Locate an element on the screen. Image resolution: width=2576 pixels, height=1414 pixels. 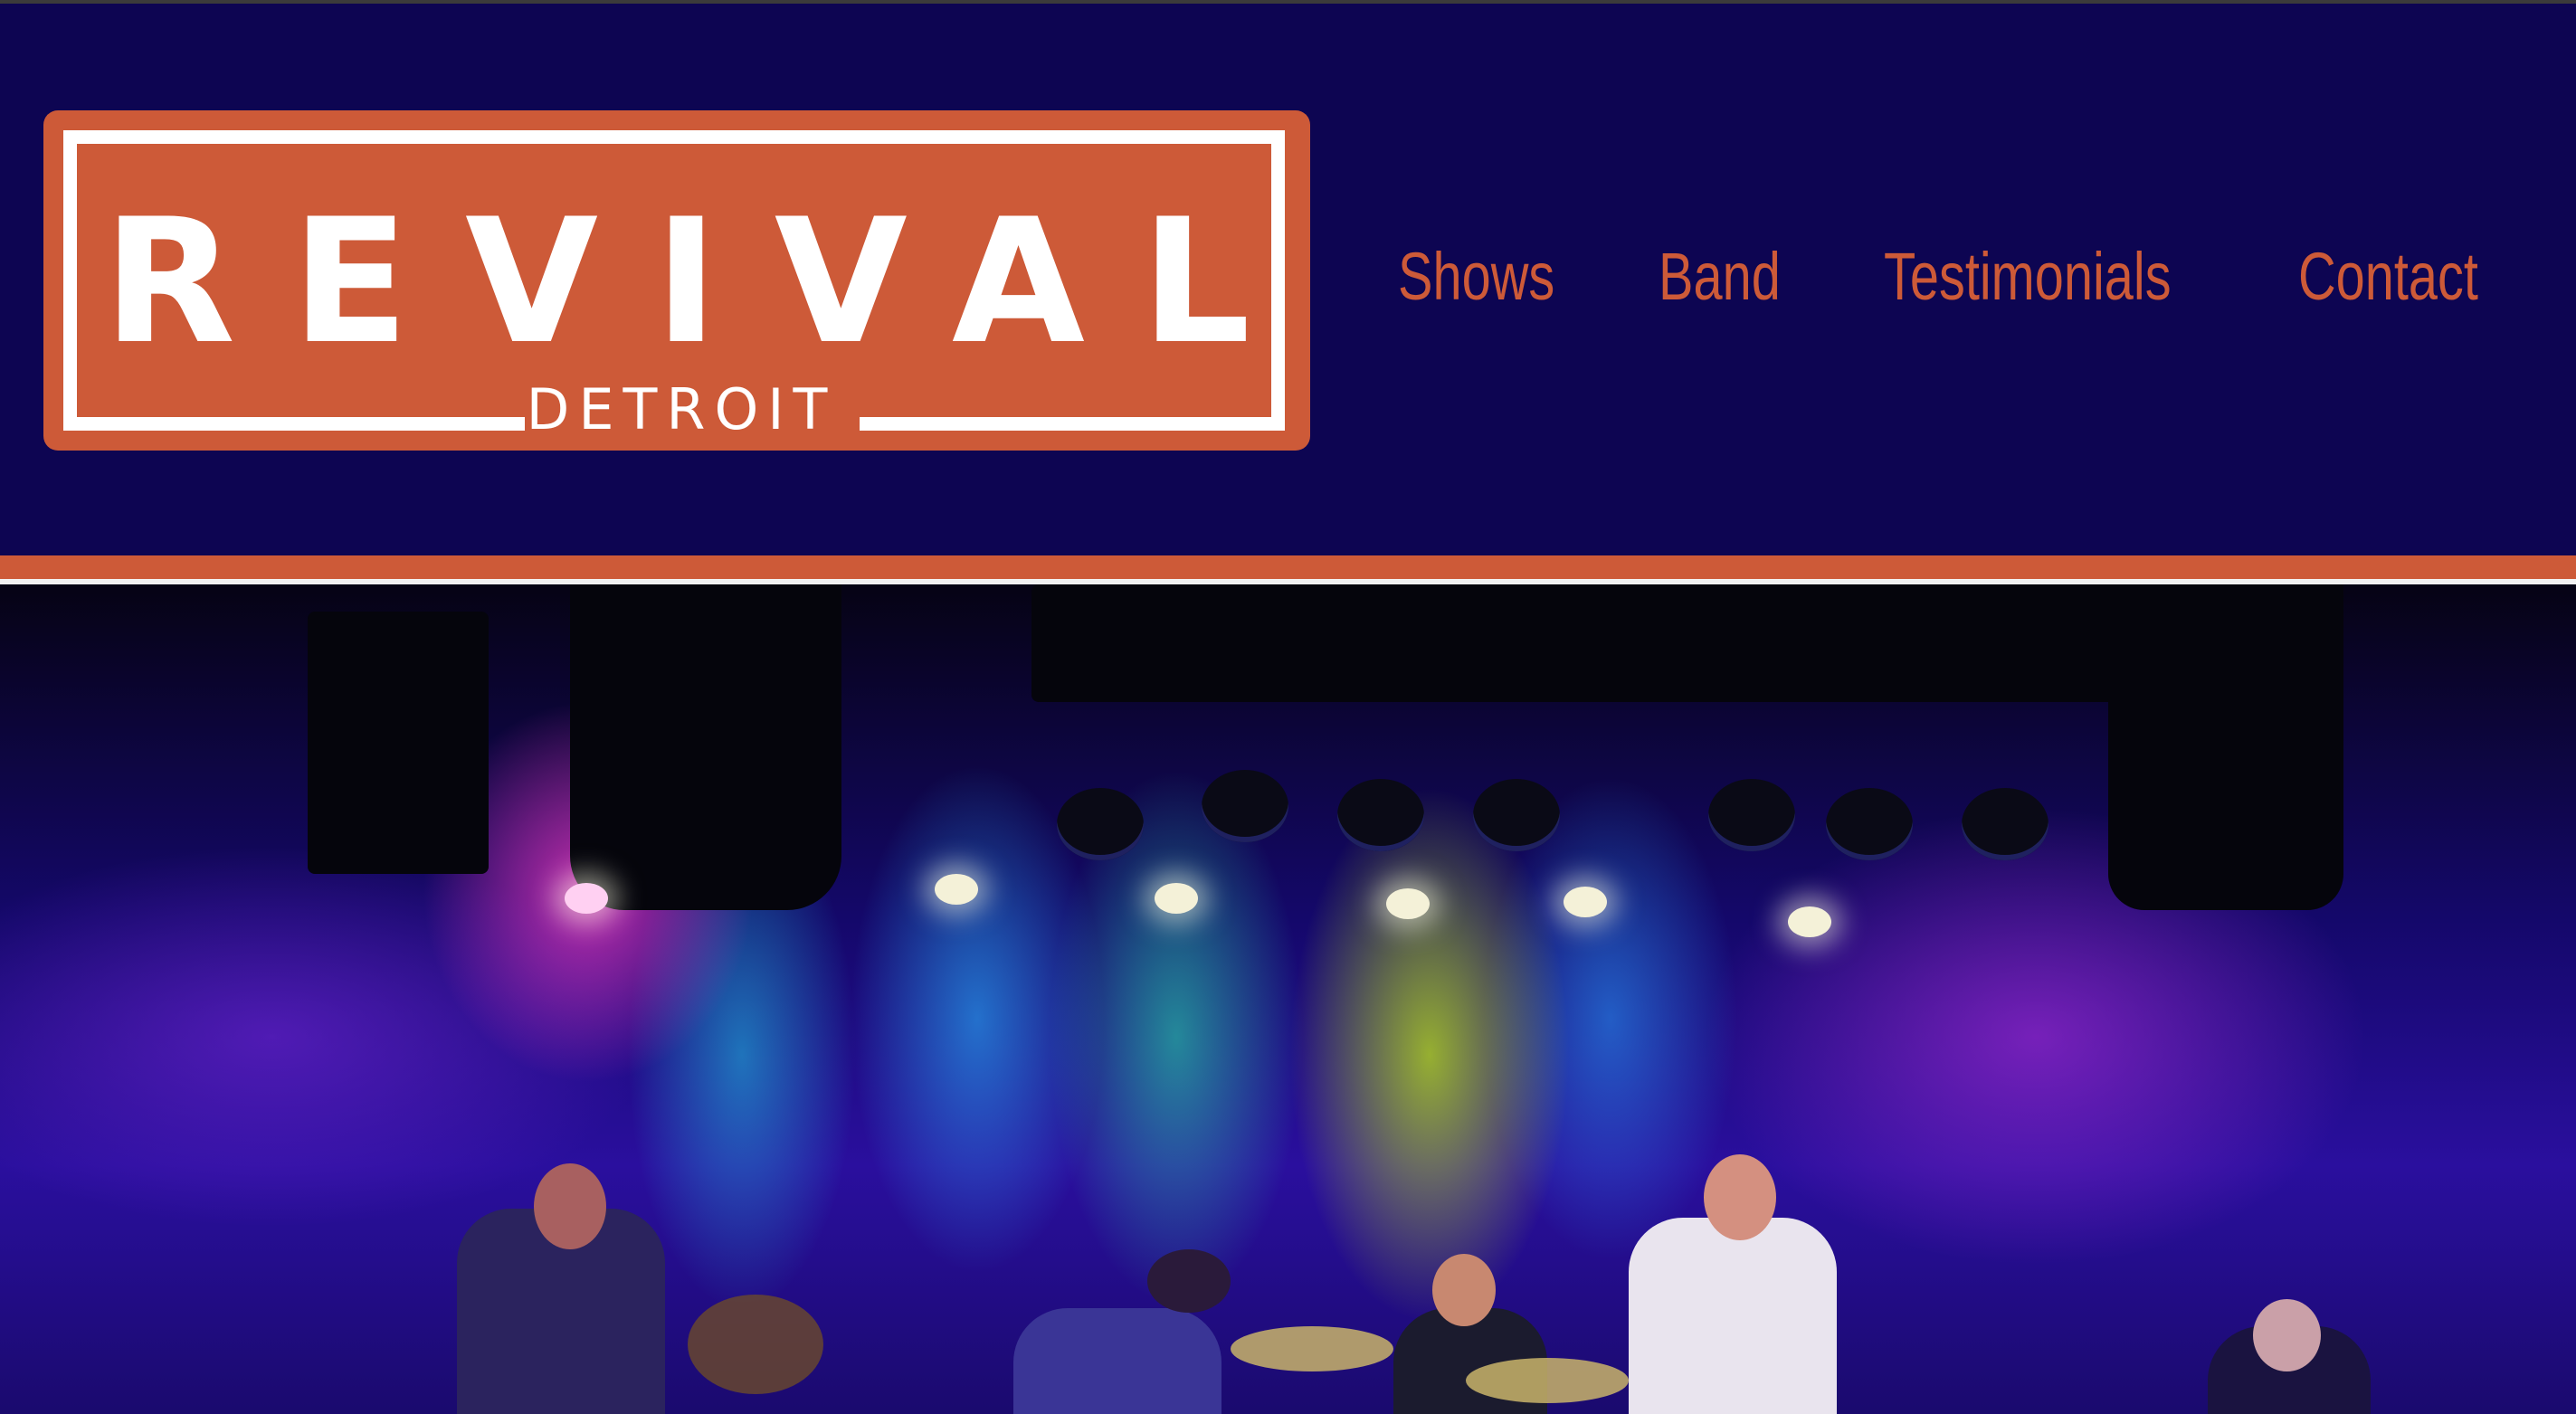
nav-testimonials: Testimonials is located at coordinates (2028, 277).